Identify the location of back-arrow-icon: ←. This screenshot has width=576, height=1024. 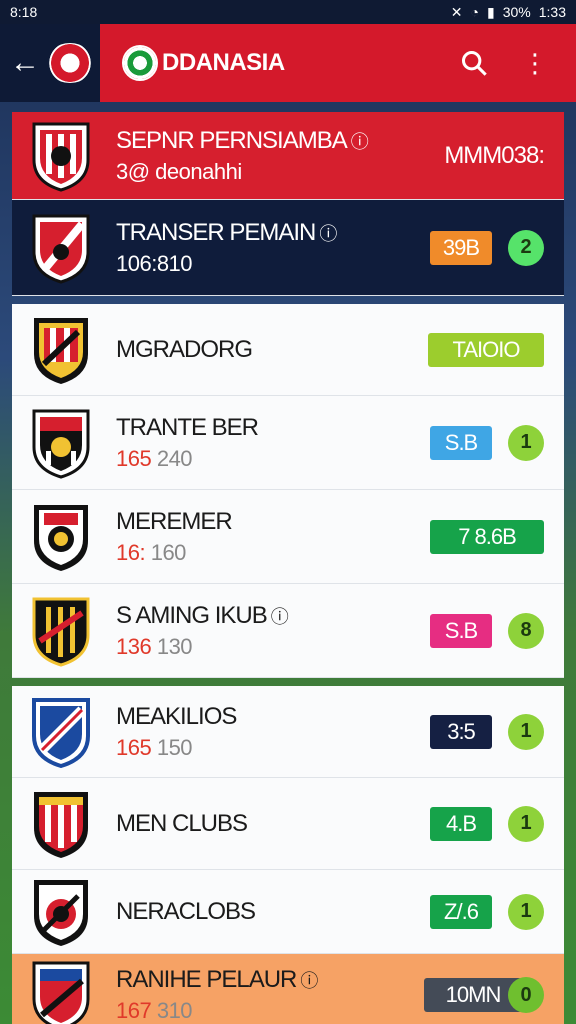
(25, 62).